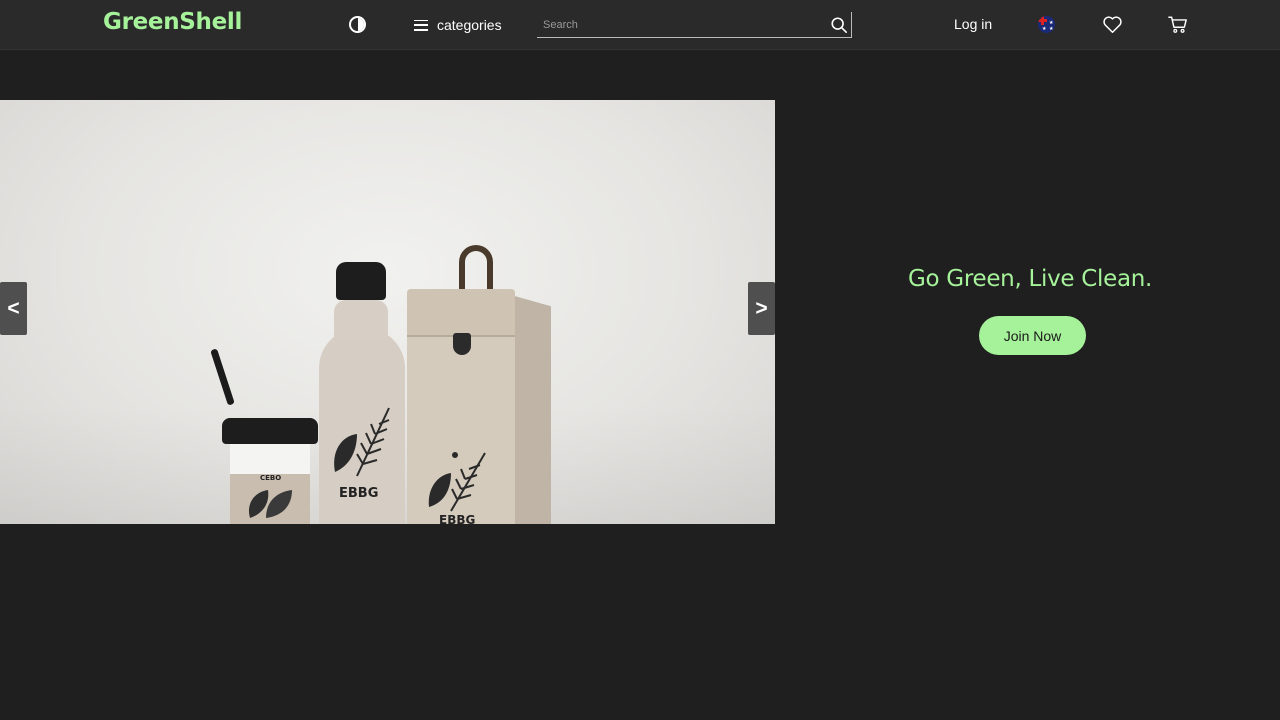  Describe the element at coordinates (421, 25) in the screenshot. I see `hamburger-menu-icon` at that location.